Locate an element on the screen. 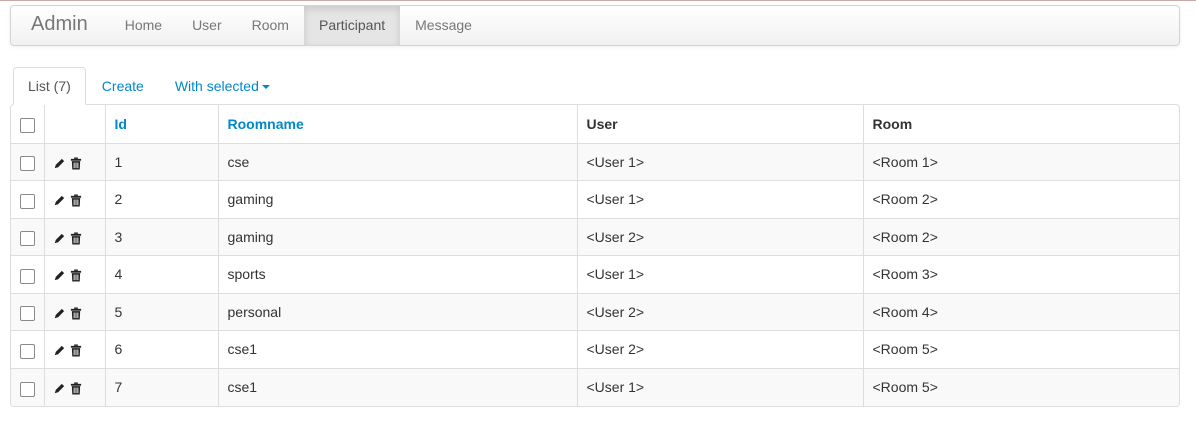  cell-room: <Room 1> is located at coordinates (1020, 161).